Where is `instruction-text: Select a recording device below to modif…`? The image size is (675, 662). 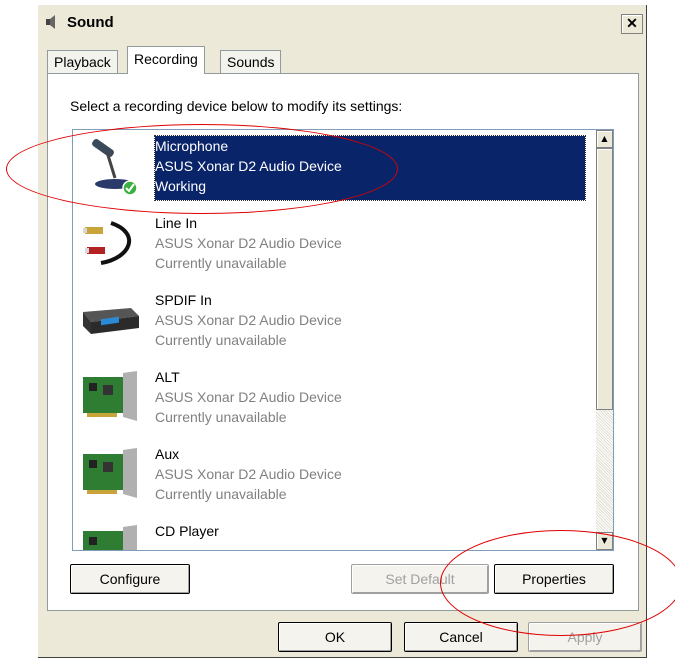 instruction-text: Select a recording device below to modif… is located at coordinates (236, 106).